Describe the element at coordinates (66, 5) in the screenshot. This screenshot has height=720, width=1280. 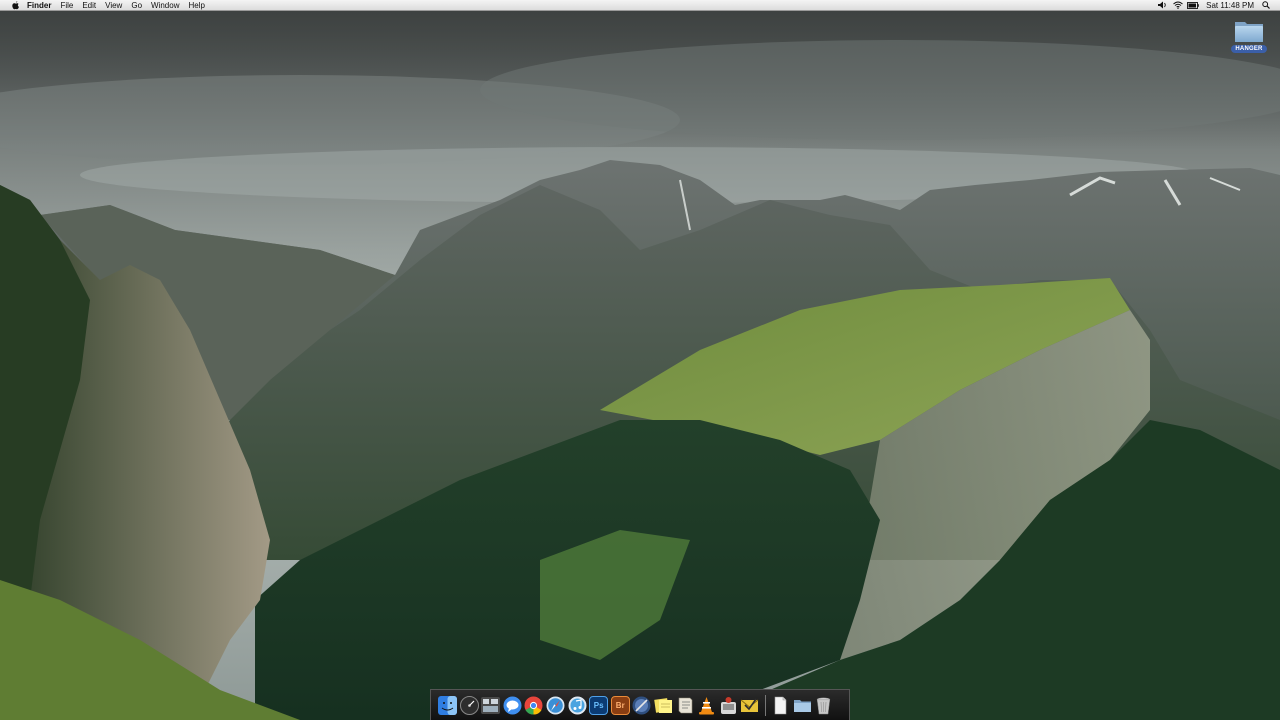
I see `menu-file: File` at that location.